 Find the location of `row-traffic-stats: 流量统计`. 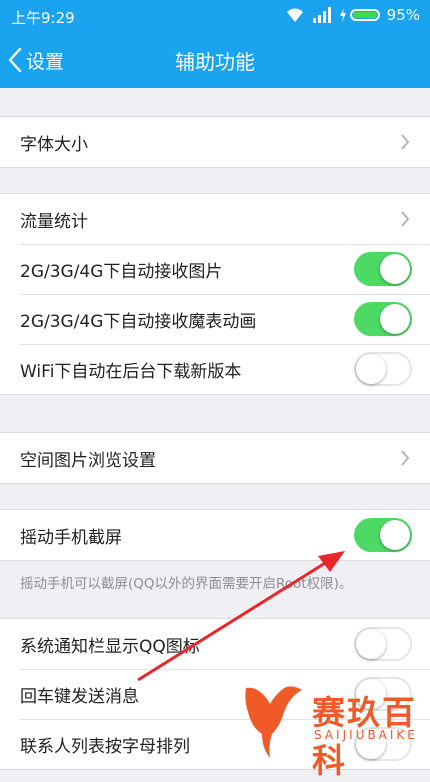

row-traffic-stats: 流量统计 is located at coordinates (215, 219).